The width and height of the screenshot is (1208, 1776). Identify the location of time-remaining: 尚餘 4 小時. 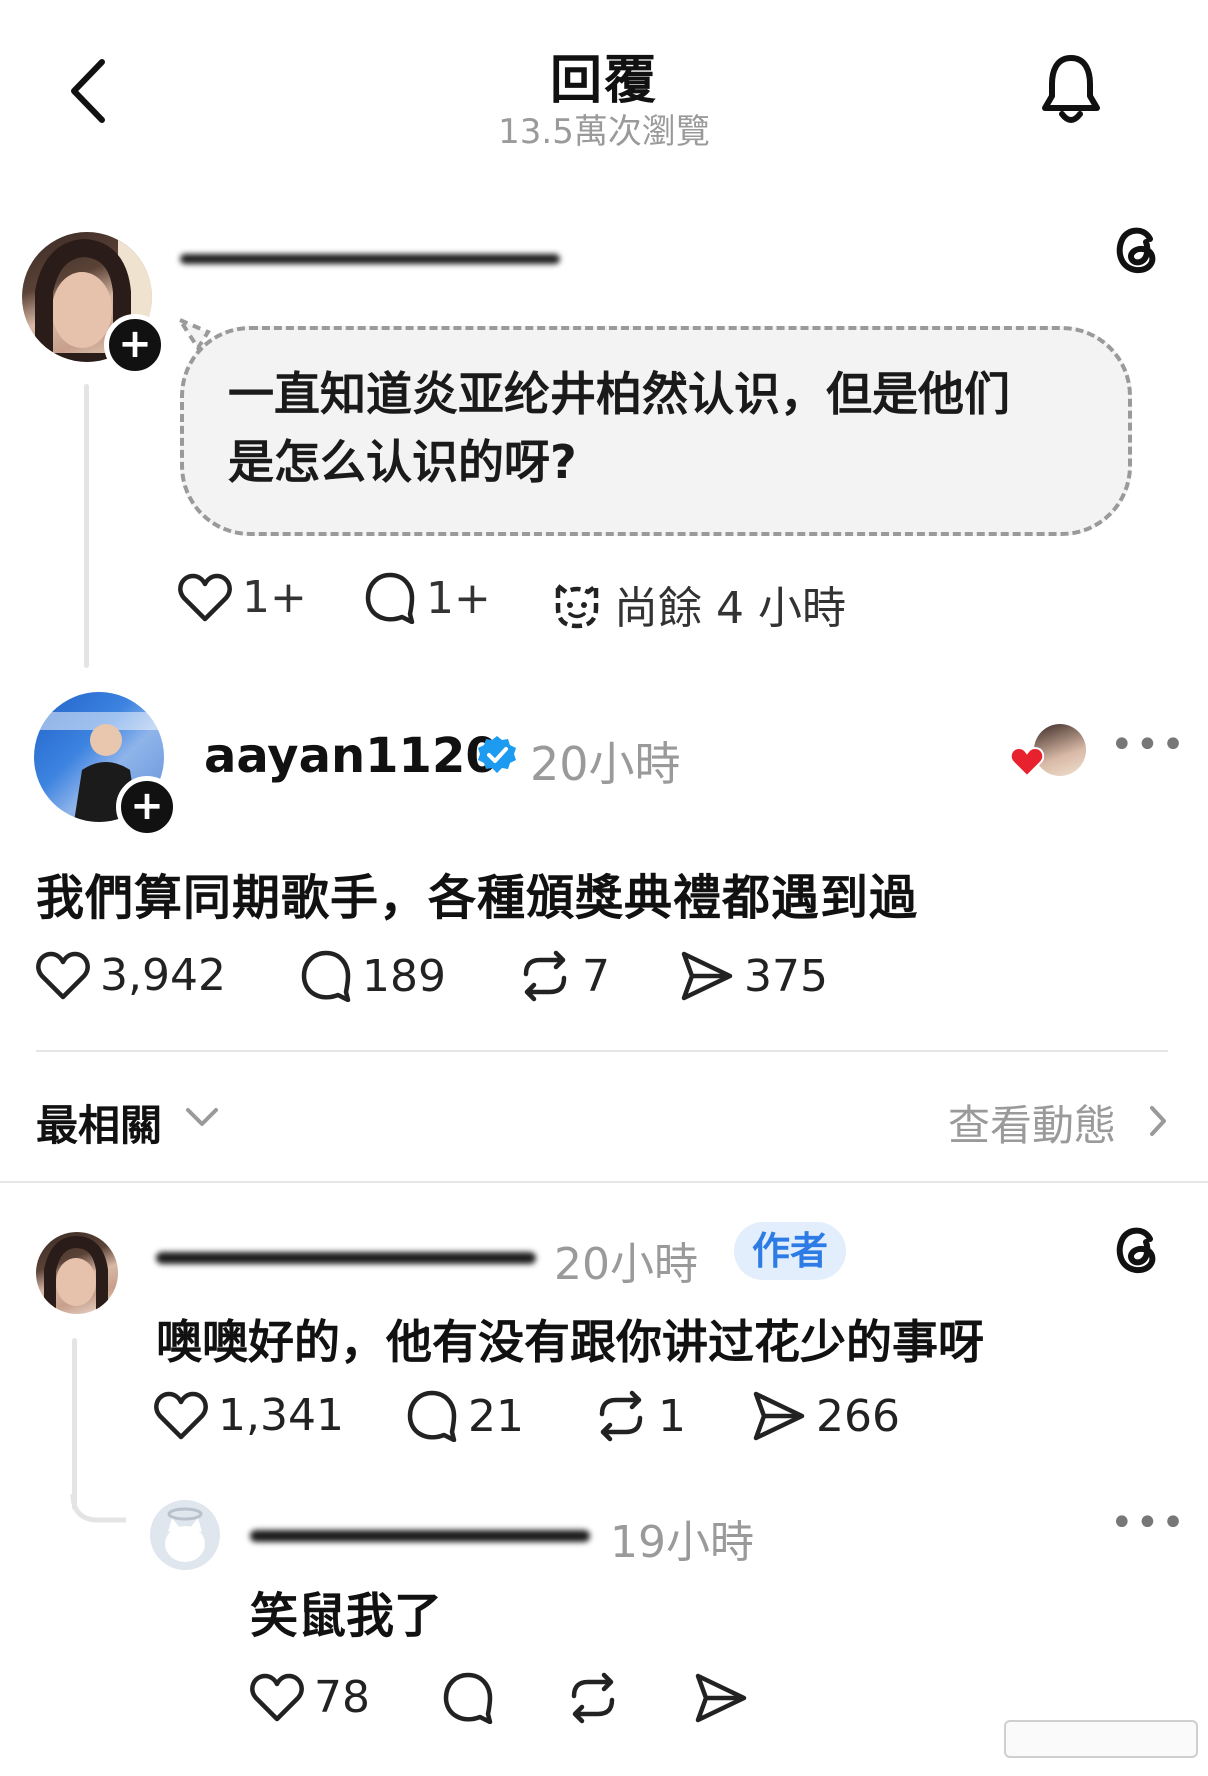
(730, 608).